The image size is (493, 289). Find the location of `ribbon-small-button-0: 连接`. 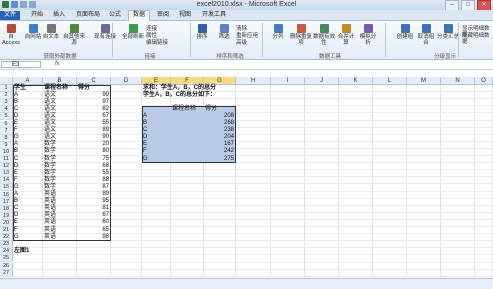

ribbon-small-button-0: 连接 is located at coordinates (151, 29).